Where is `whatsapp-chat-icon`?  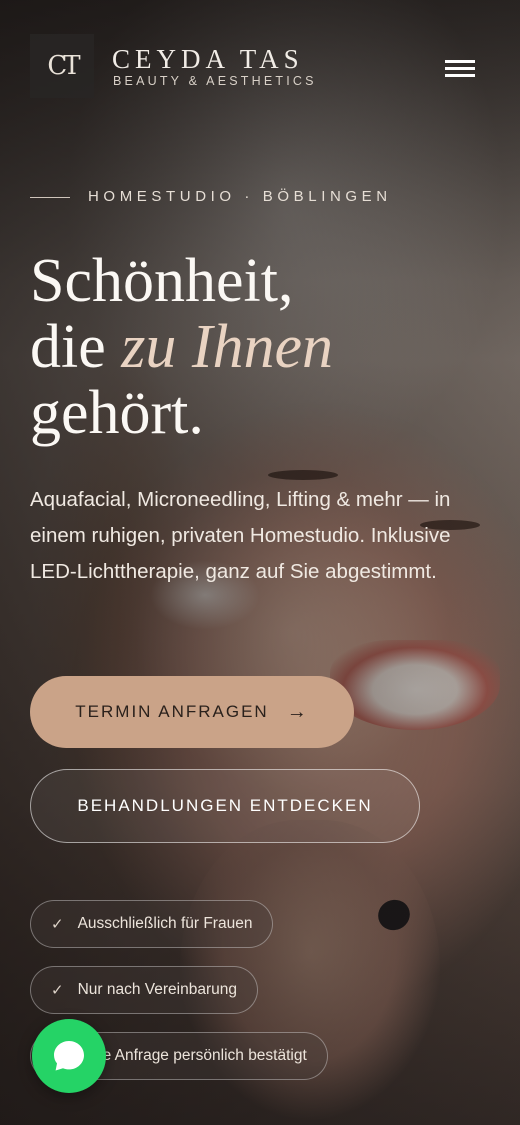
whatsapp-chat-icon is located at coordinates (69, 1056).